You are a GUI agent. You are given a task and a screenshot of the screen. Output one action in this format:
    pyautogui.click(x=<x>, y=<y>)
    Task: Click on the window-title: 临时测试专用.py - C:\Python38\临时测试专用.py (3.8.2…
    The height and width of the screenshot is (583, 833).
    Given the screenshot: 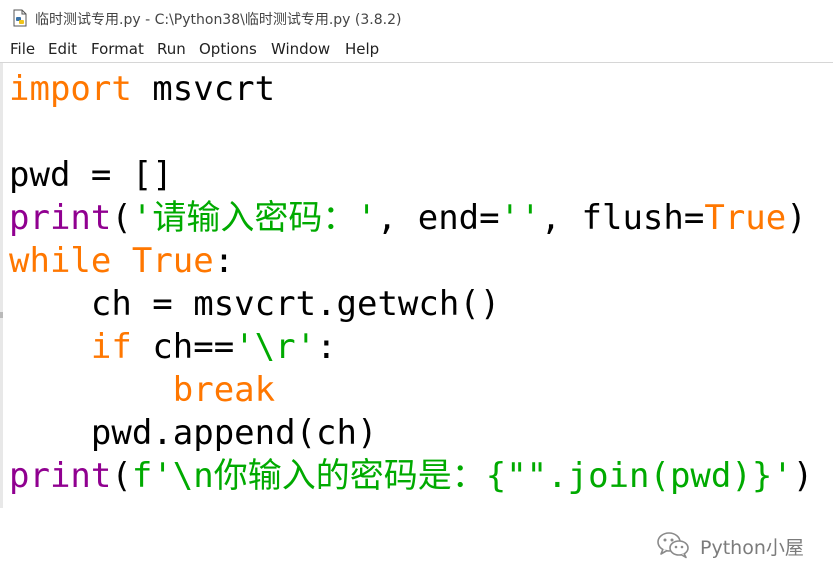 What is the action you would take?
    pyautogui.click(x=218, y=20)
    